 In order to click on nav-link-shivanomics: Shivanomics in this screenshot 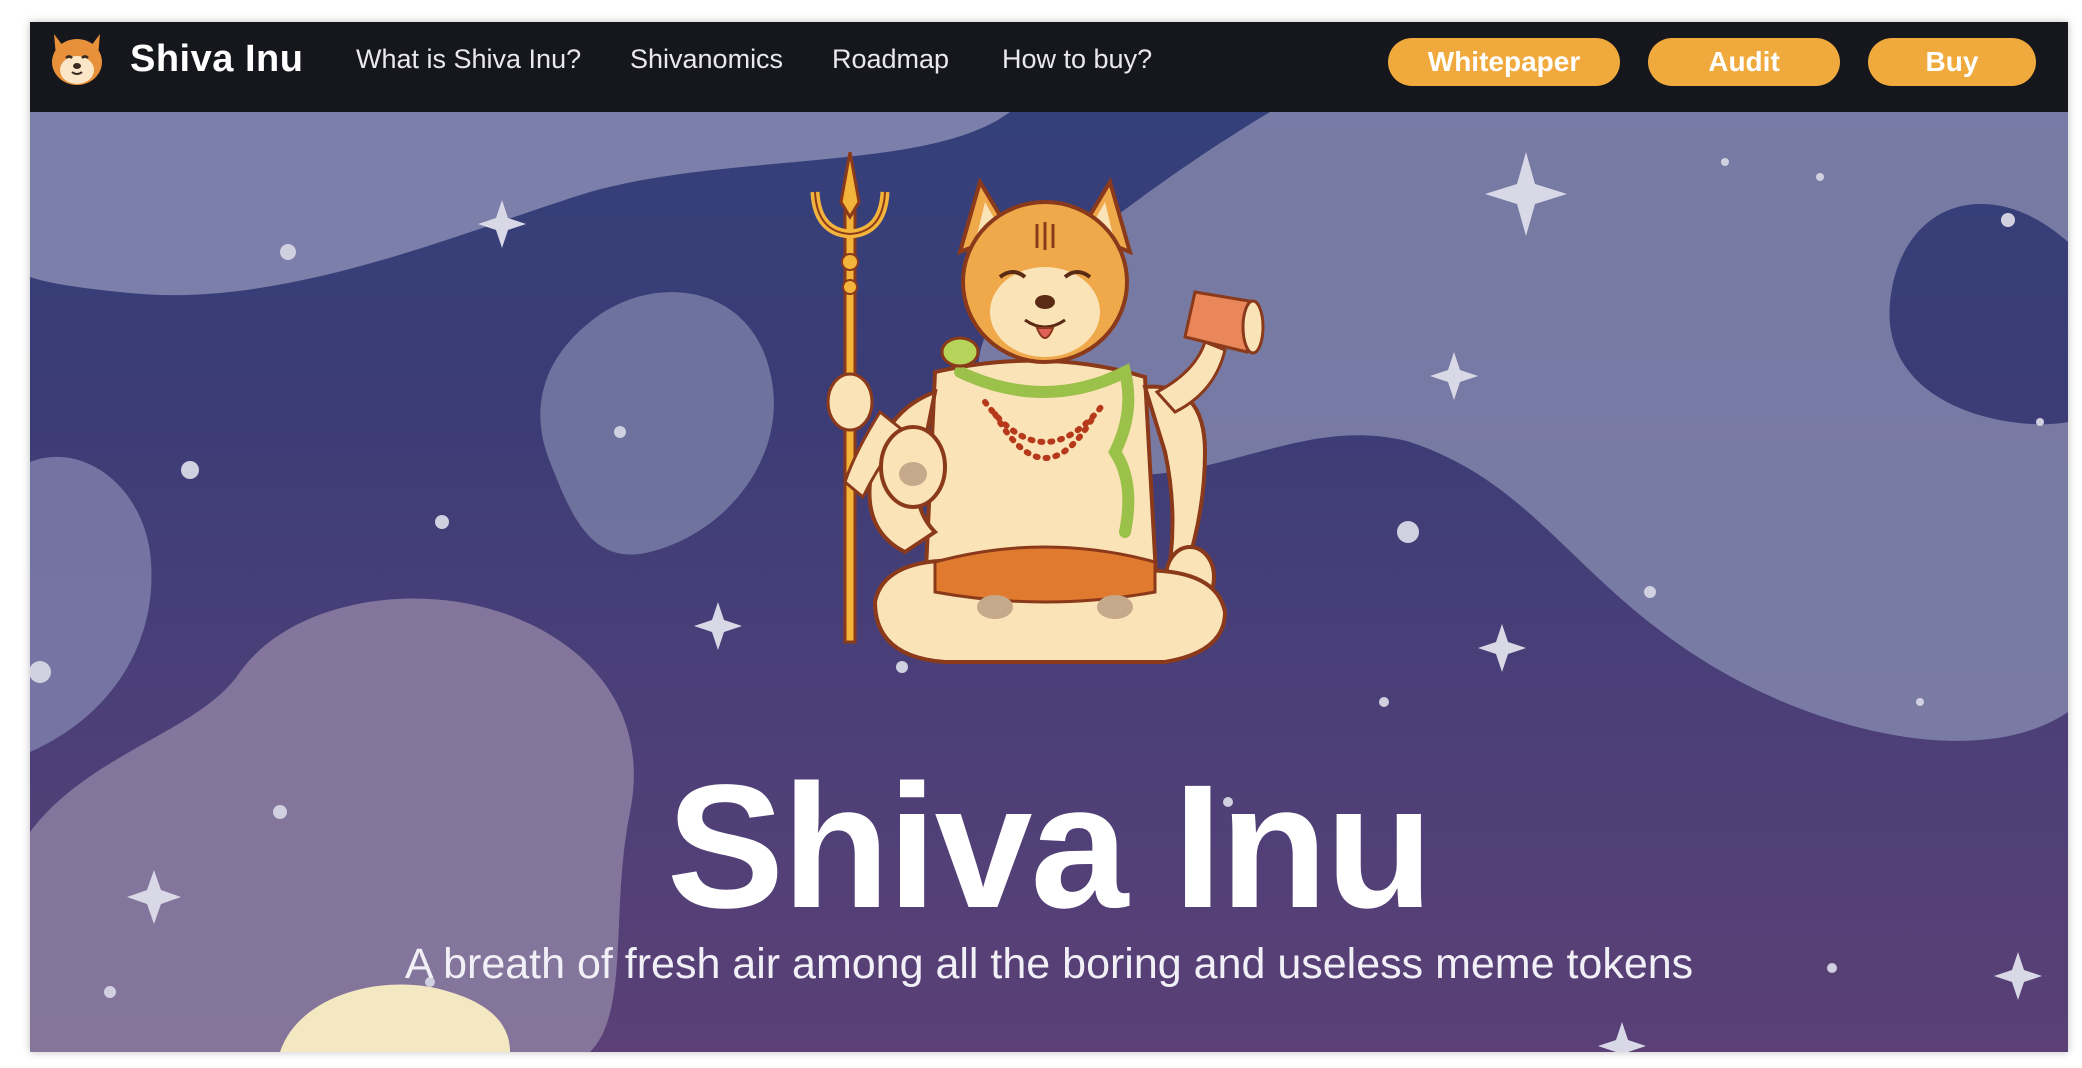, I will do `click(706, 59)`.